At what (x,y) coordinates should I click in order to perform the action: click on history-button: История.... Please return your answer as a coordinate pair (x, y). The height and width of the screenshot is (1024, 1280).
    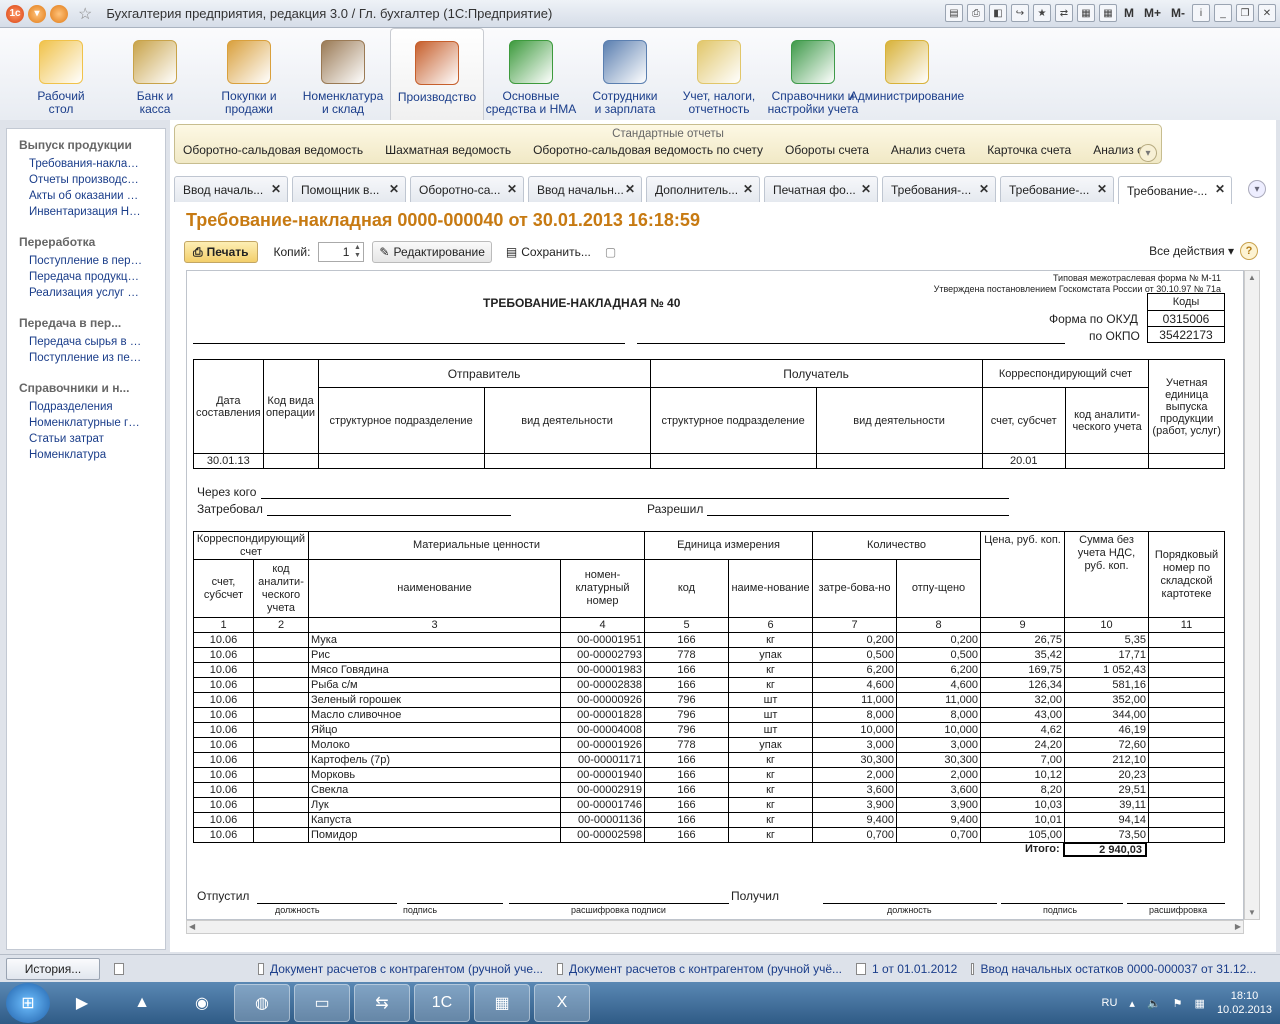
    Looking at the image, I should click on (53, 968).